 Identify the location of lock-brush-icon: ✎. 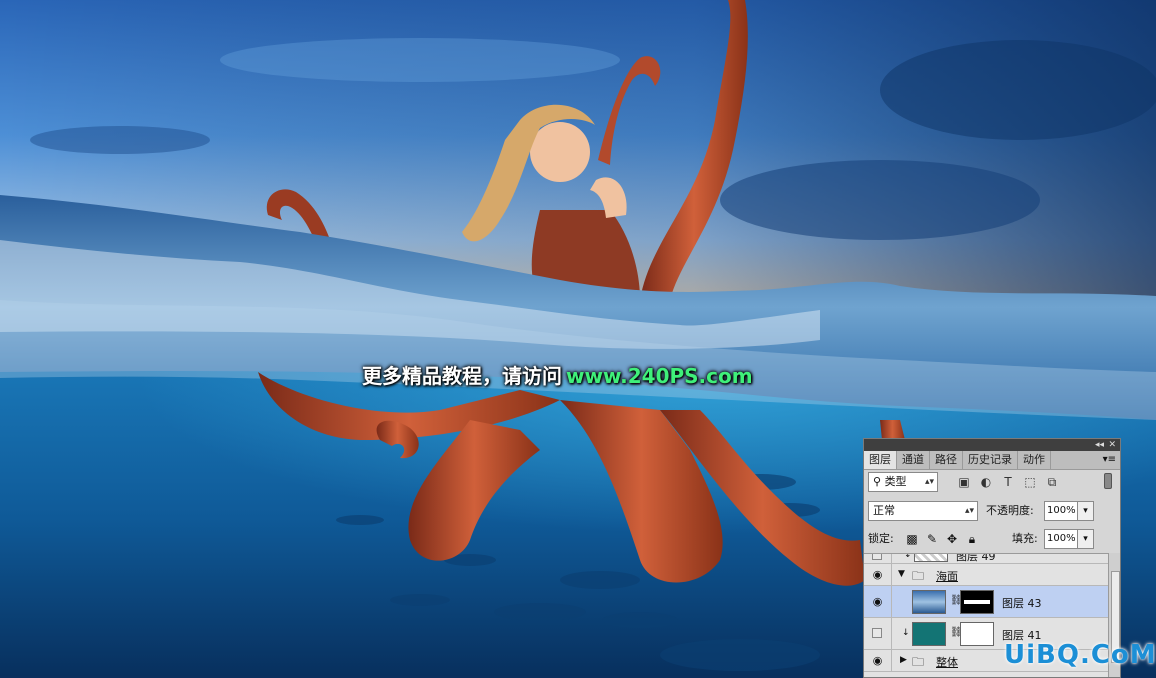
(932, 539).